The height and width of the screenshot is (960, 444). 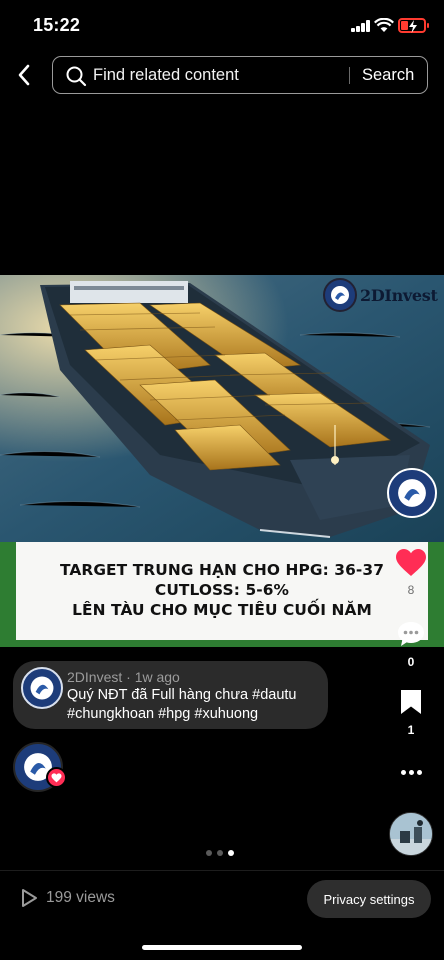 I want to click on save-count: 1, so click(x=411, y=730).